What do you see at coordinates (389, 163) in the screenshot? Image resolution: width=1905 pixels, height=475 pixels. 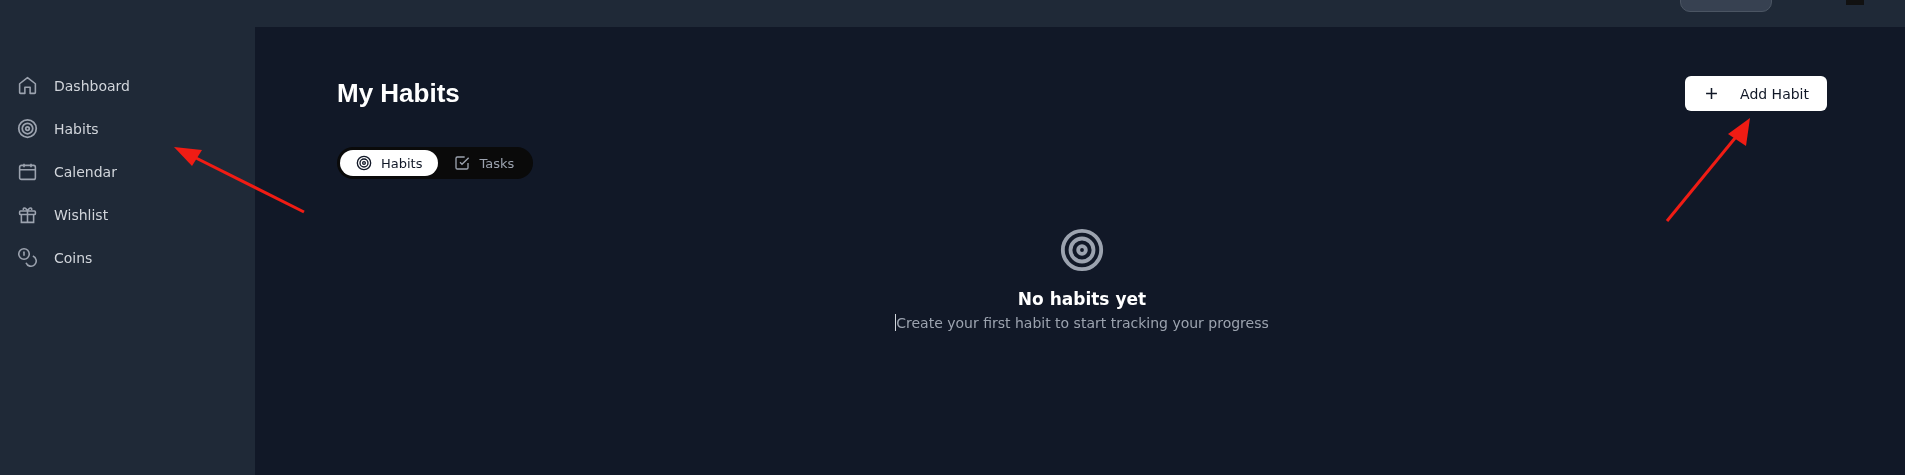 I see `tab: Habits` at bounding box center [389, 163].